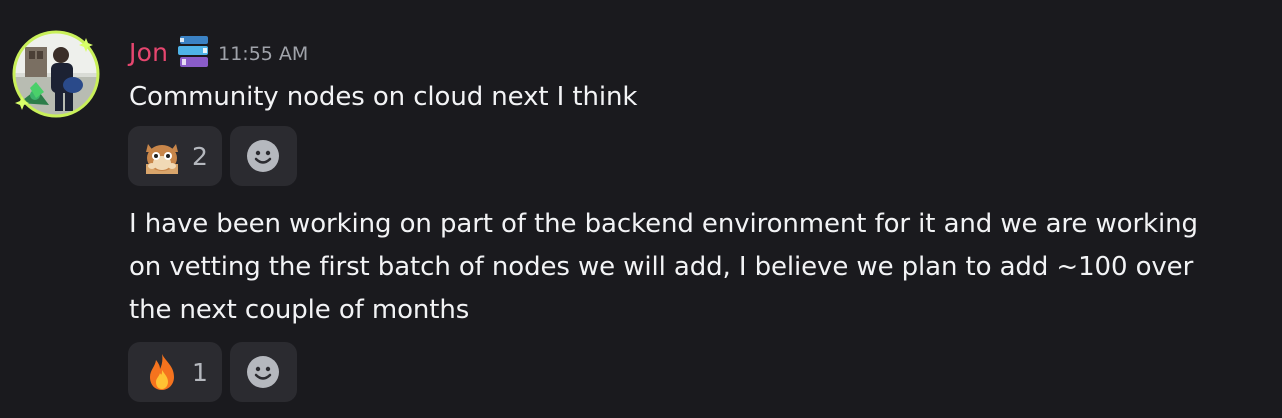 This screenshot has width=1282, height=418. Describe the element at coordinates (263, 54) in the screenshot. I see `timestamp: 11:55 AM` at that location.